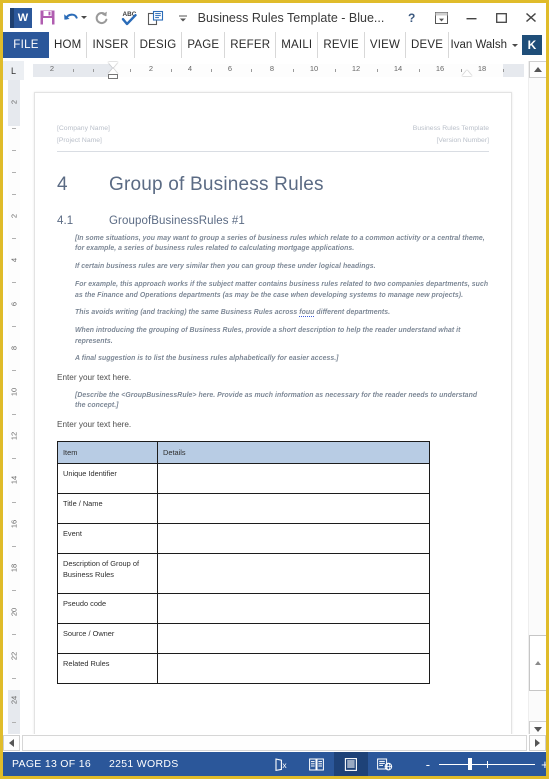 The width and height of the screenshot is (549, 779). Describe the element at coordinates (515, 45) in the screenshot. I see `account-dropdown-caret-icon` at that location.